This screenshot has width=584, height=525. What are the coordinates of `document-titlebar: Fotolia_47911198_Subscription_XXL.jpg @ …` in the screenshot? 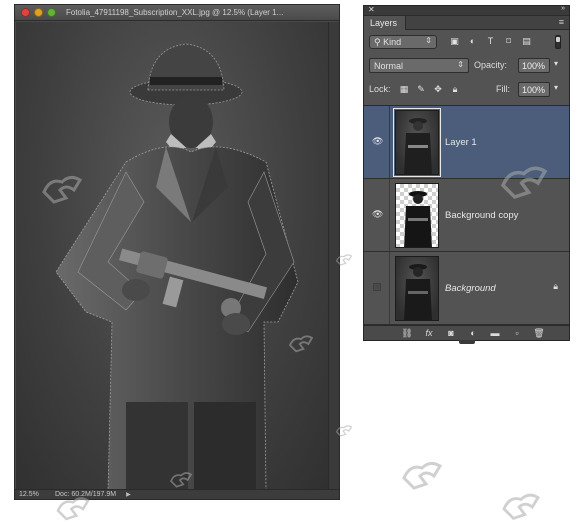 It's located at (177, 13).